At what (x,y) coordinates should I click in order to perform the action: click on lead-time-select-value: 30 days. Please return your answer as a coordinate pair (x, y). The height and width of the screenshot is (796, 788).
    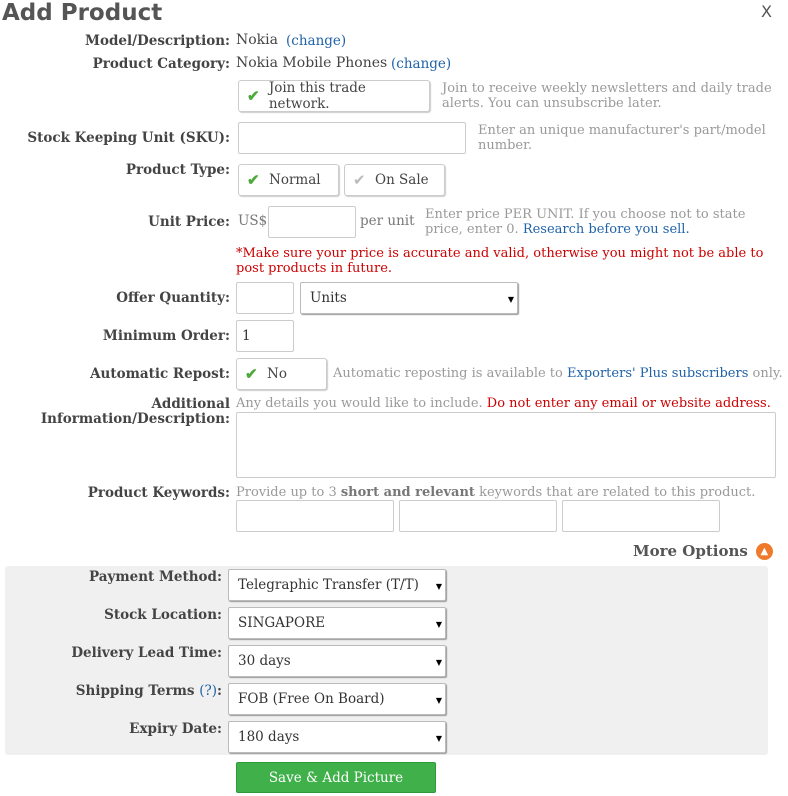
    Looking at the image, I should click on (264, 661).